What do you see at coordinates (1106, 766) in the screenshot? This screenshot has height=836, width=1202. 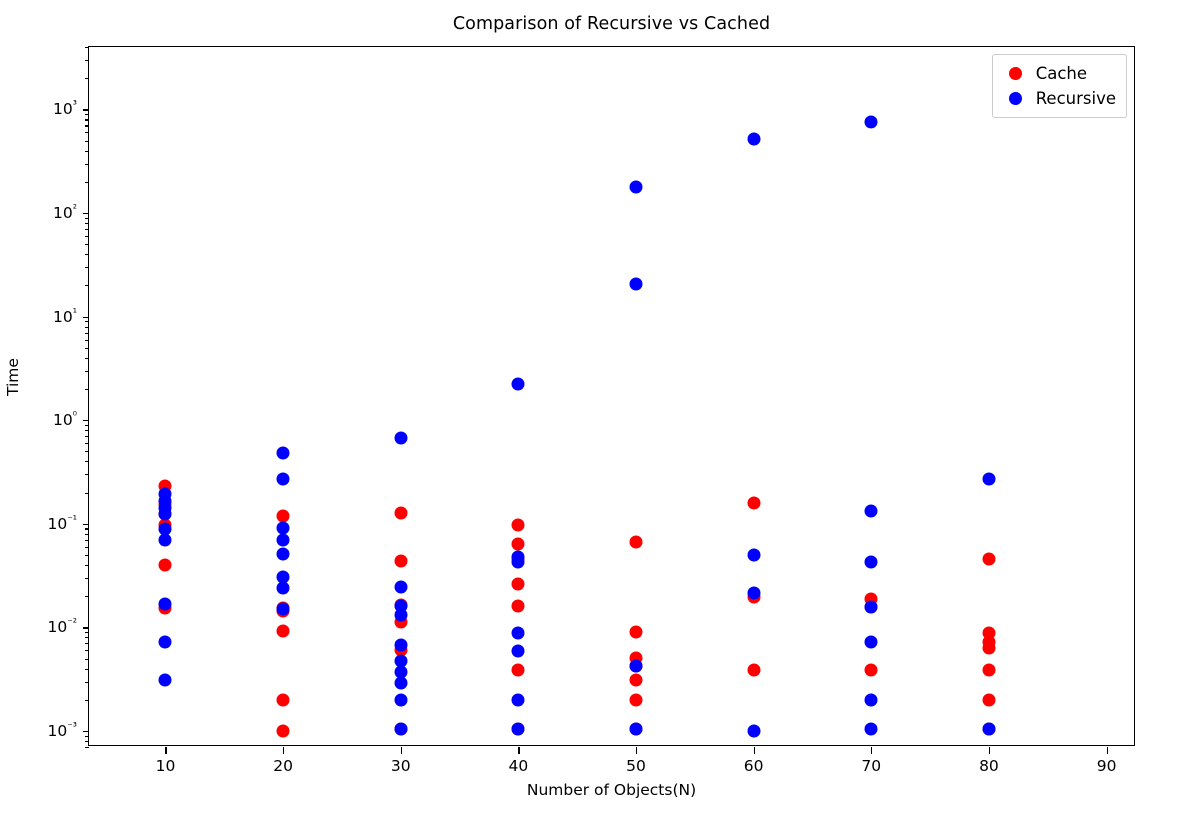 I see `x-tick-label: 90` at bounding box center [1106, 766].